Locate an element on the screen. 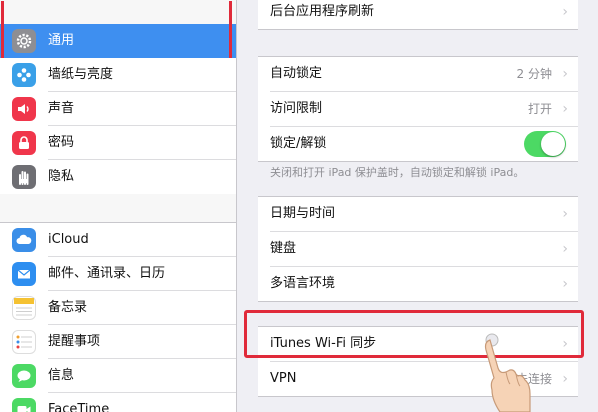  lock-note: 关闭和打开 iPad 保护盖时，自动锁定和解锁 iPad。 is located at coordinates (397, 172).